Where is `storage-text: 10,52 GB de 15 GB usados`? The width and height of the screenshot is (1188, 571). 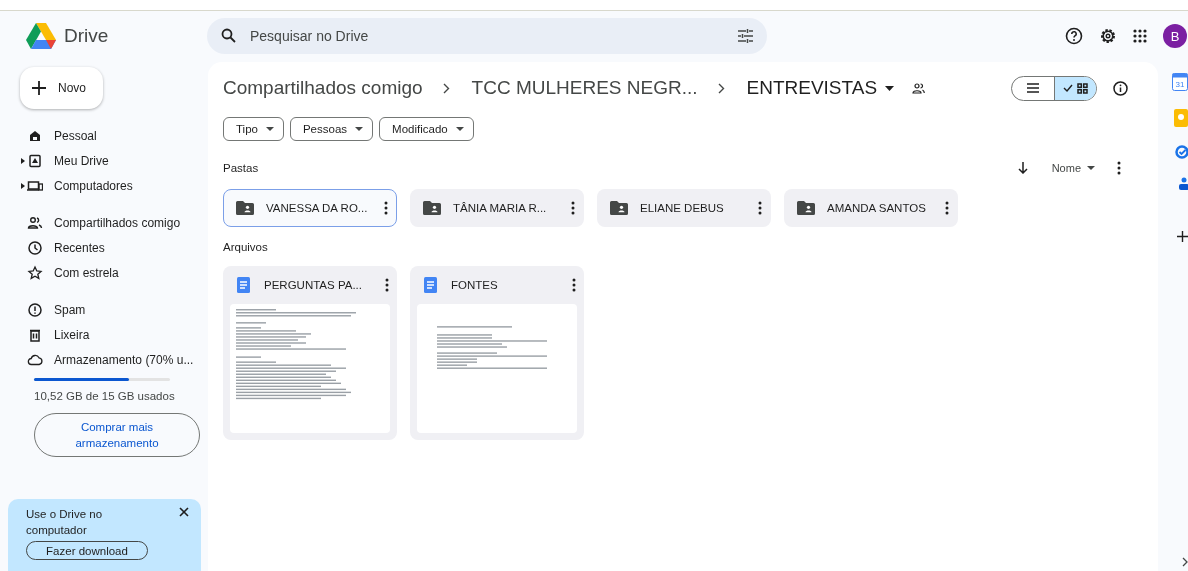 storage-text: 10,52 GB de 15 GB usados is located at coordinates (105, 396).